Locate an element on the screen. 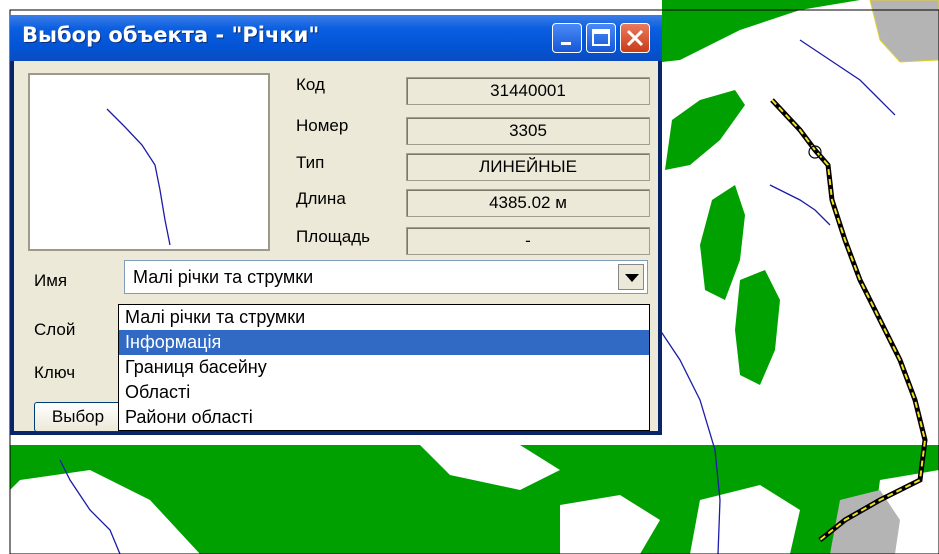  dropdown-option: Області is located at coordinates (384, 392).